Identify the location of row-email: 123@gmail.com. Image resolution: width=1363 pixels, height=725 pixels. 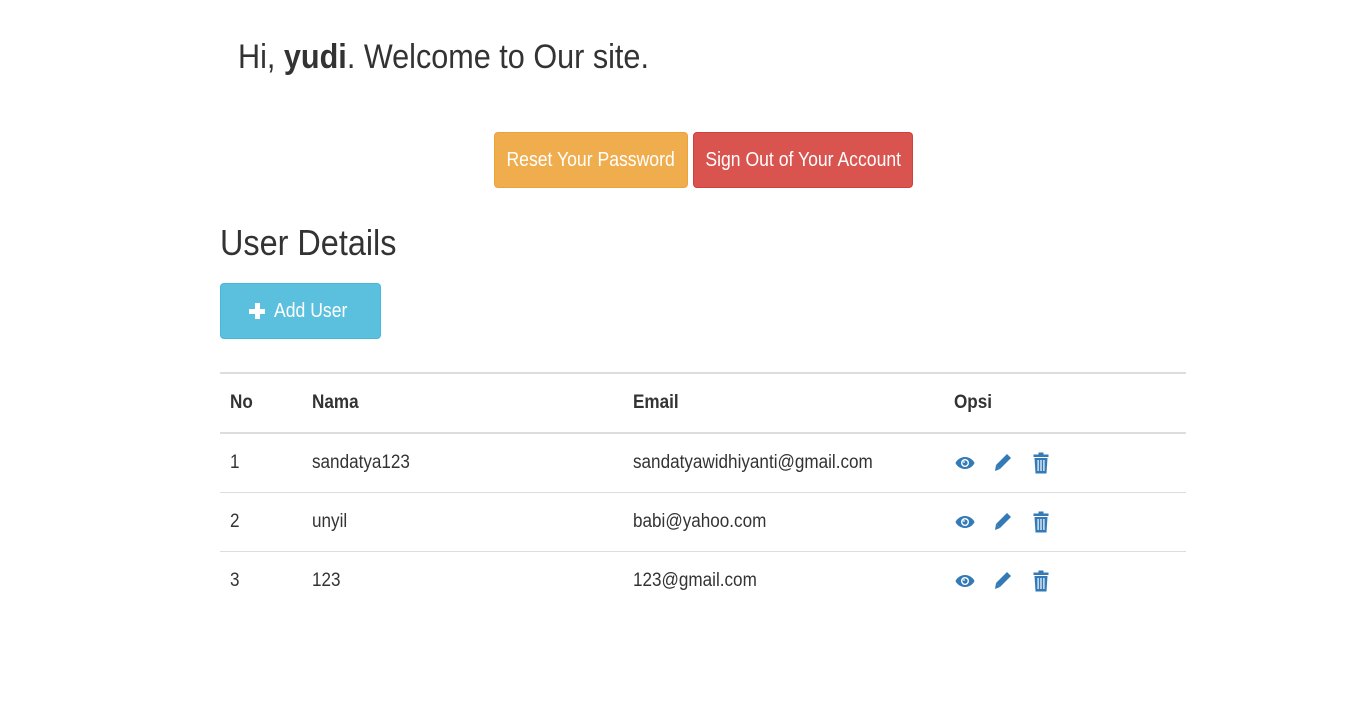
(695, 580).